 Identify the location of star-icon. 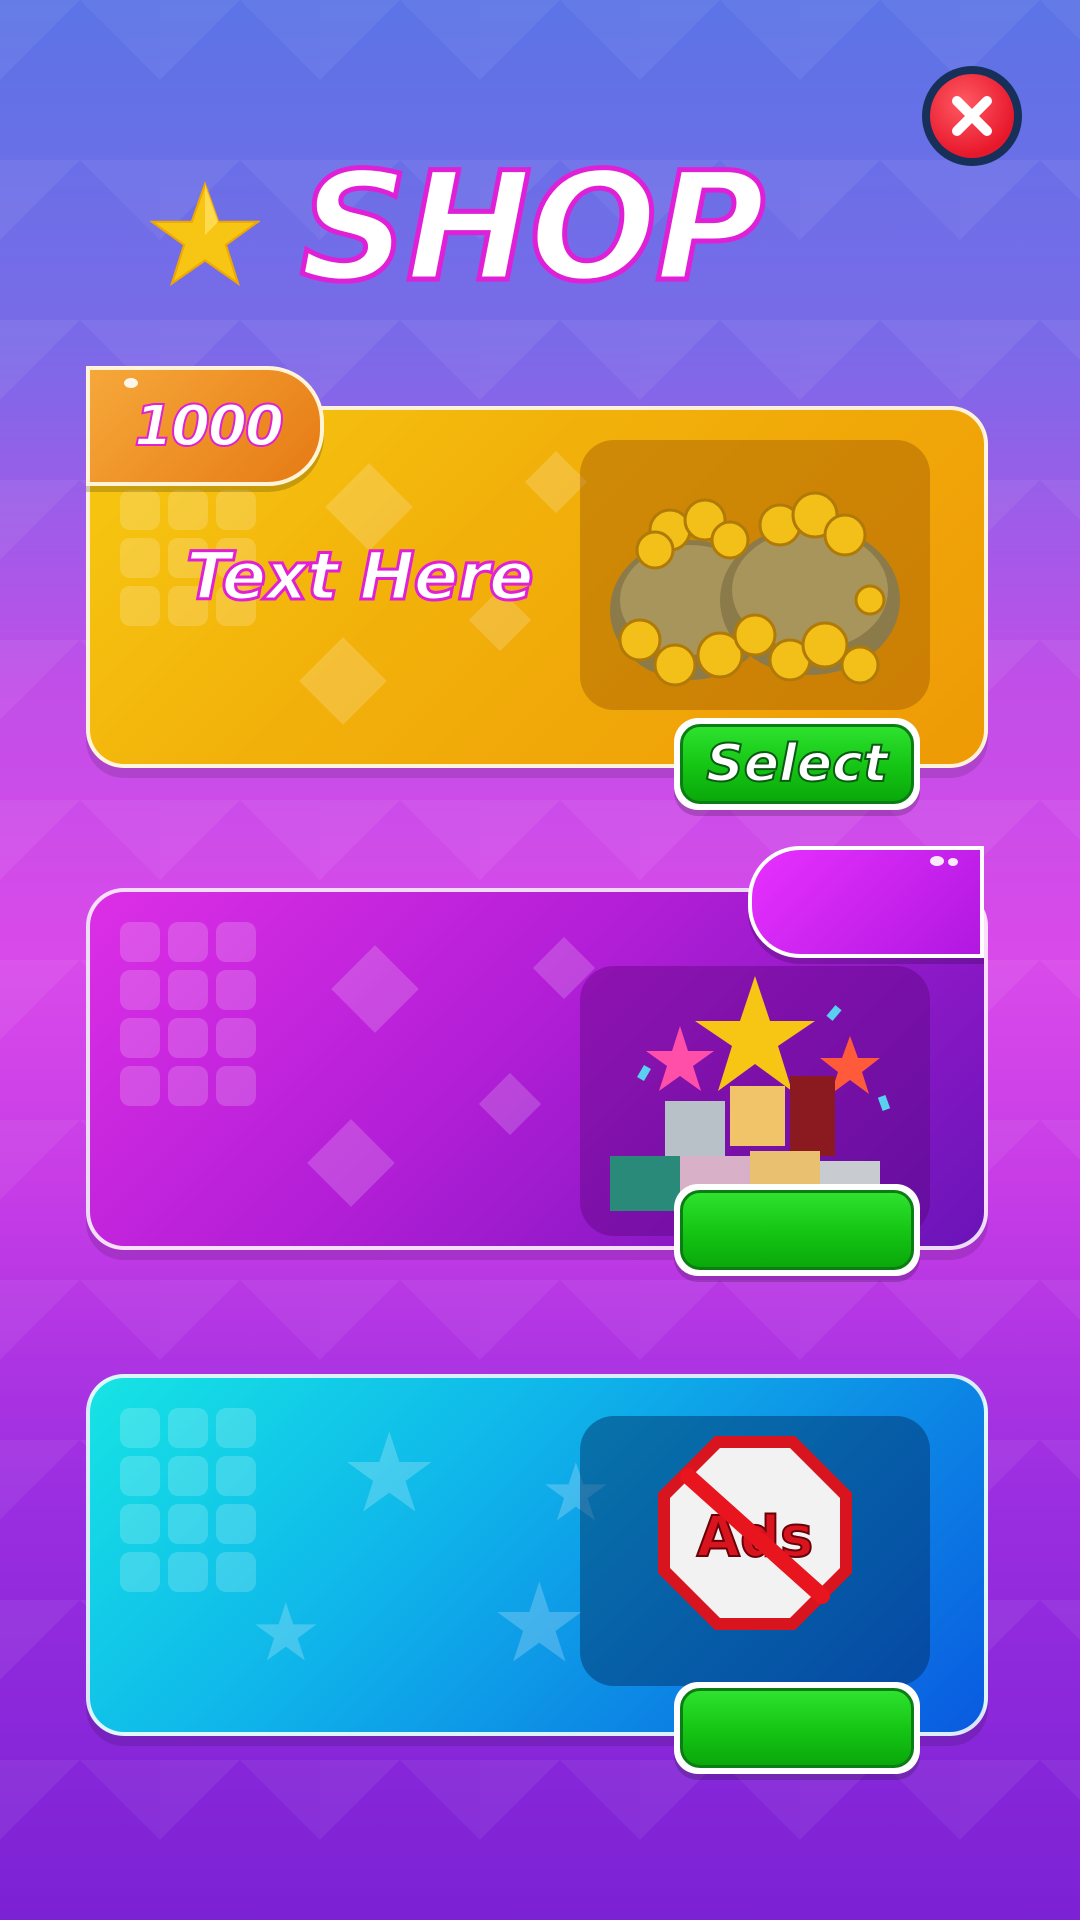
(205, 235).